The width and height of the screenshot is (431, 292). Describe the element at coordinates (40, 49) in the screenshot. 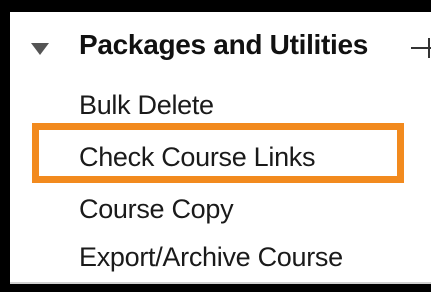

I see `triangle-down-icon` at that location.